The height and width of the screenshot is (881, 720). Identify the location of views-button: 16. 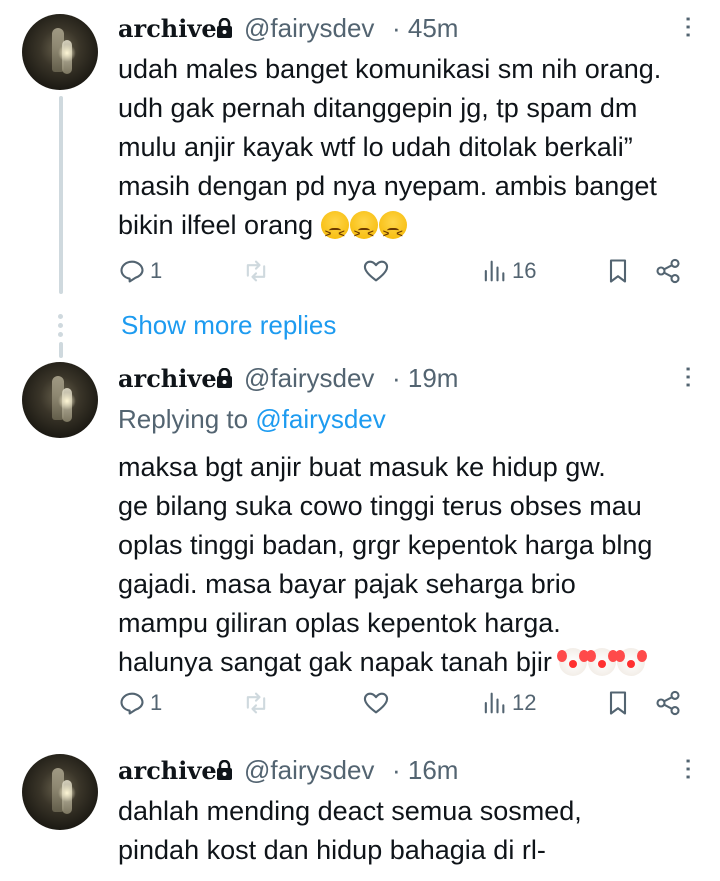
(508, 271).